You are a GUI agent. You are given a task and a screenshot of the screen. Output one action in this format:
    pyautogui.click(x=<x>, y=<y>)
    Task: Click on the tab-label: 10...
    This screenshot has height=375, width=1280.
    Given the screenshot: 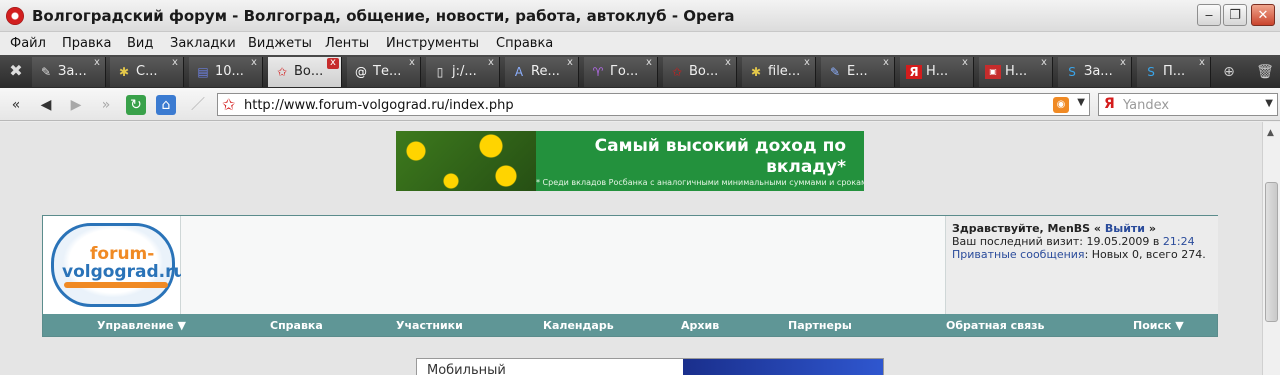 What is the action you would take?
    pyautogui.click(x=229, y=71)
    